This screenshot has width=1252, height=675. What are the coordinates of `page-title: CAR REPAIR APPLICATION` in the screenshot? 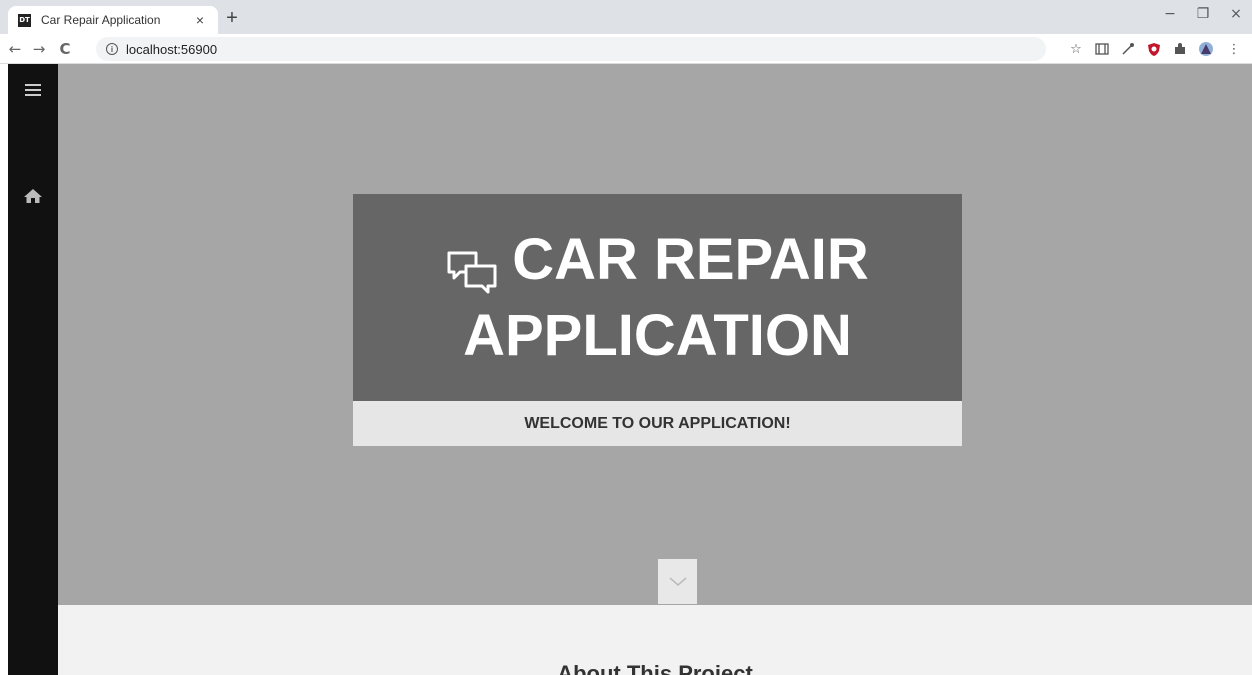 It's located at (657, 298).